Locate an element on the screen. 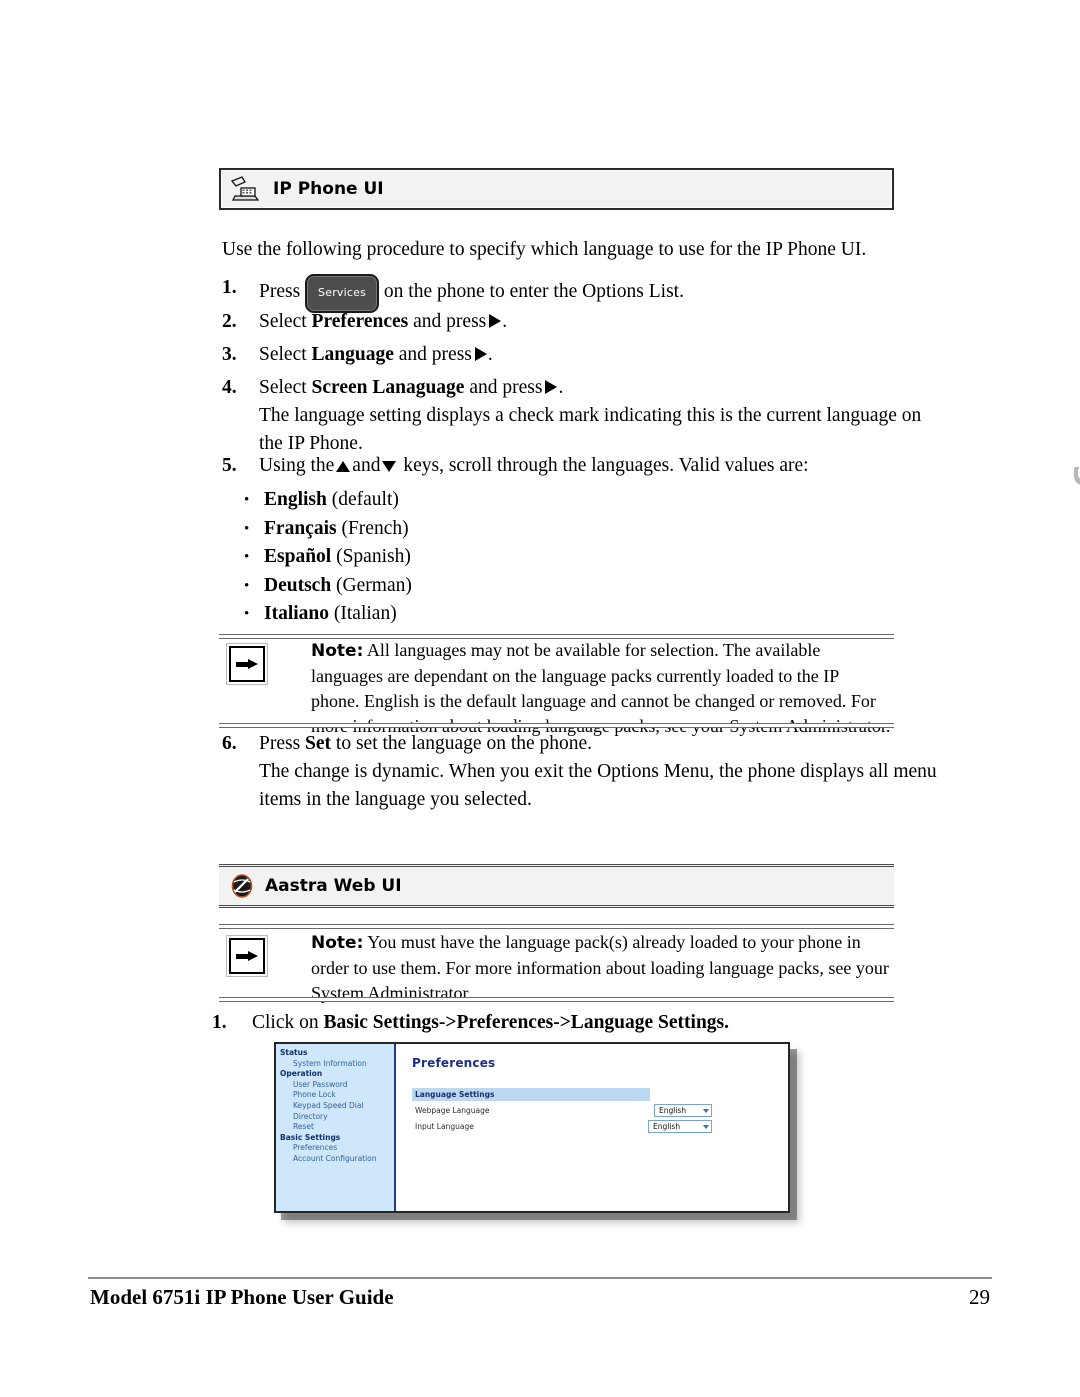 The height and width of the screenshot is (1397, 1080). list-item: • Deutsch (German) is located at coordinates (482, 586).